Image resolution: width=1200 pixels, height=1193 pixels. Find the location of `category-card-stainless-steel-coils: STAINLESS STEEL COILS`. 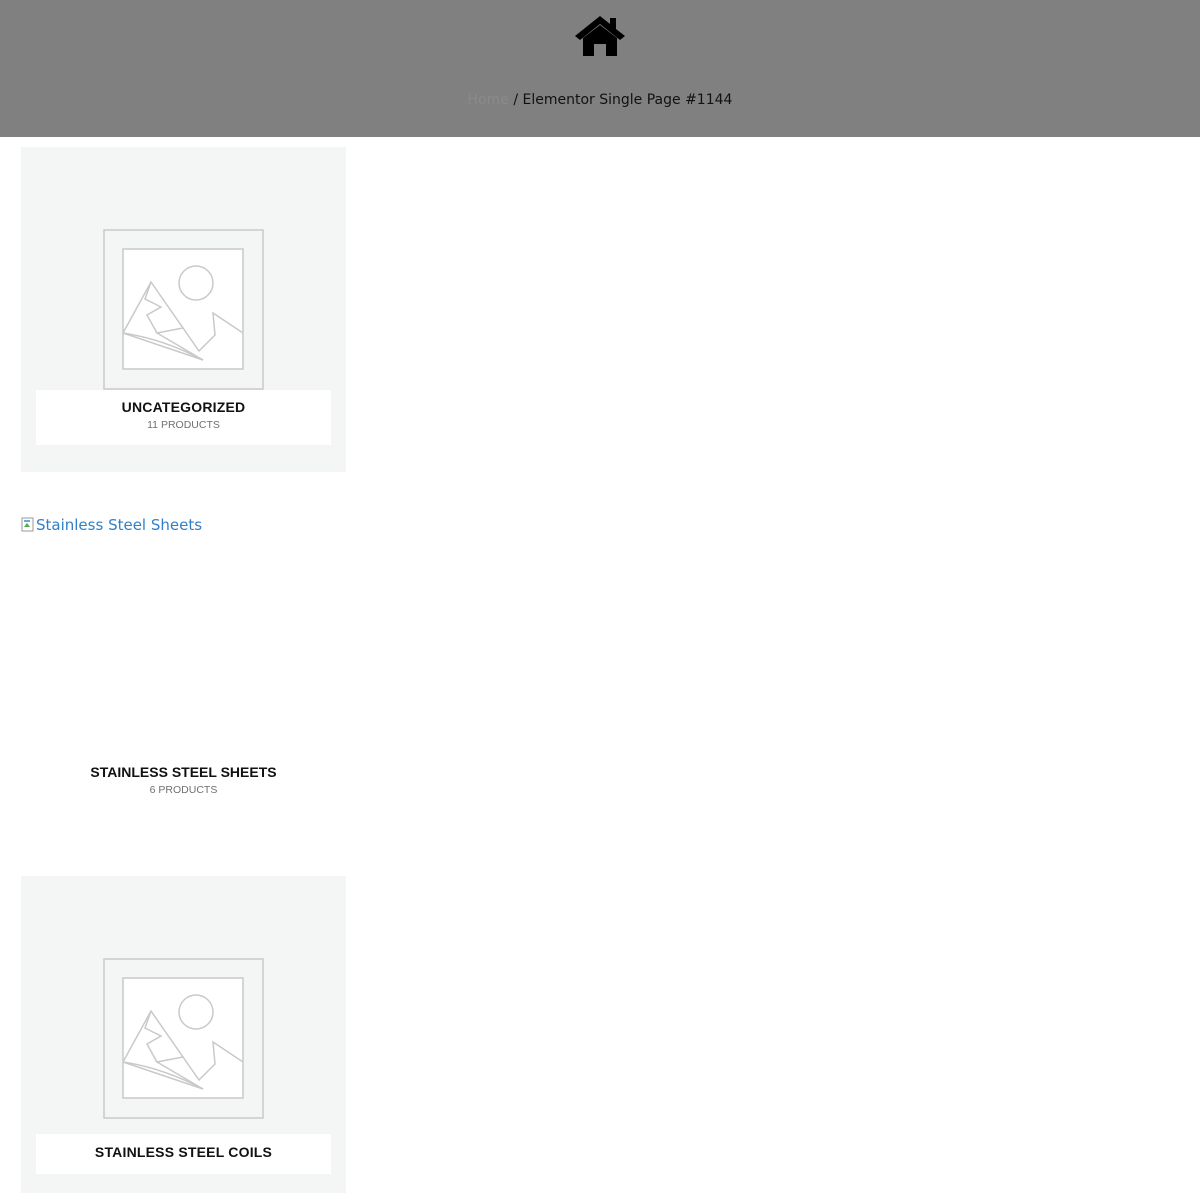

category-card-stainless-steel-coils: STAINLESS STEEL COILS is located at coordinates (183, 1034).